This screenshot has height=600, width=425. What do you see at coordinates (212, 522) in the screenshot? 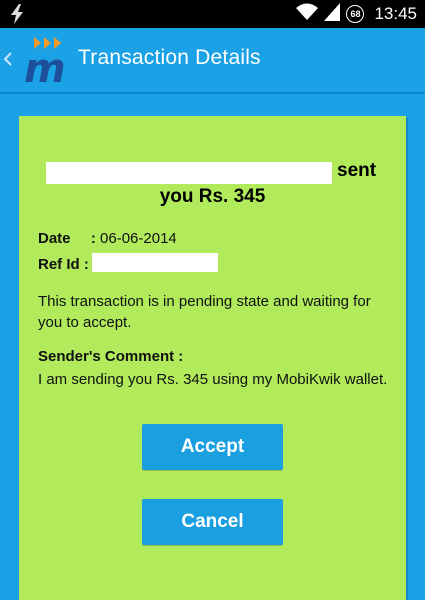
I see `cancel-button: Cancel` at bounding box center [212, 522].